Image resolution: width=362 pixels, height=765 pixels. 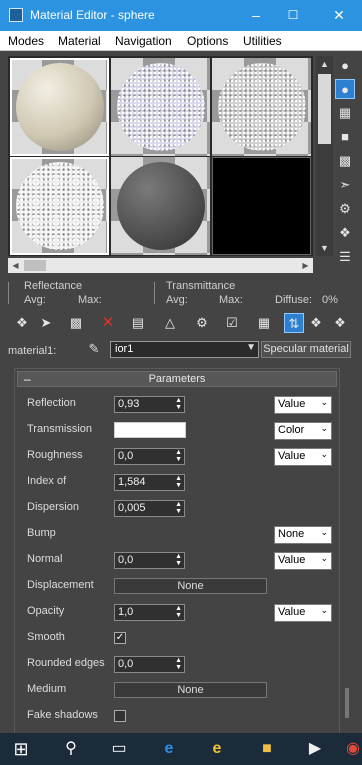 I want to click on background-icon: ▦, so click(x=345, y=113).